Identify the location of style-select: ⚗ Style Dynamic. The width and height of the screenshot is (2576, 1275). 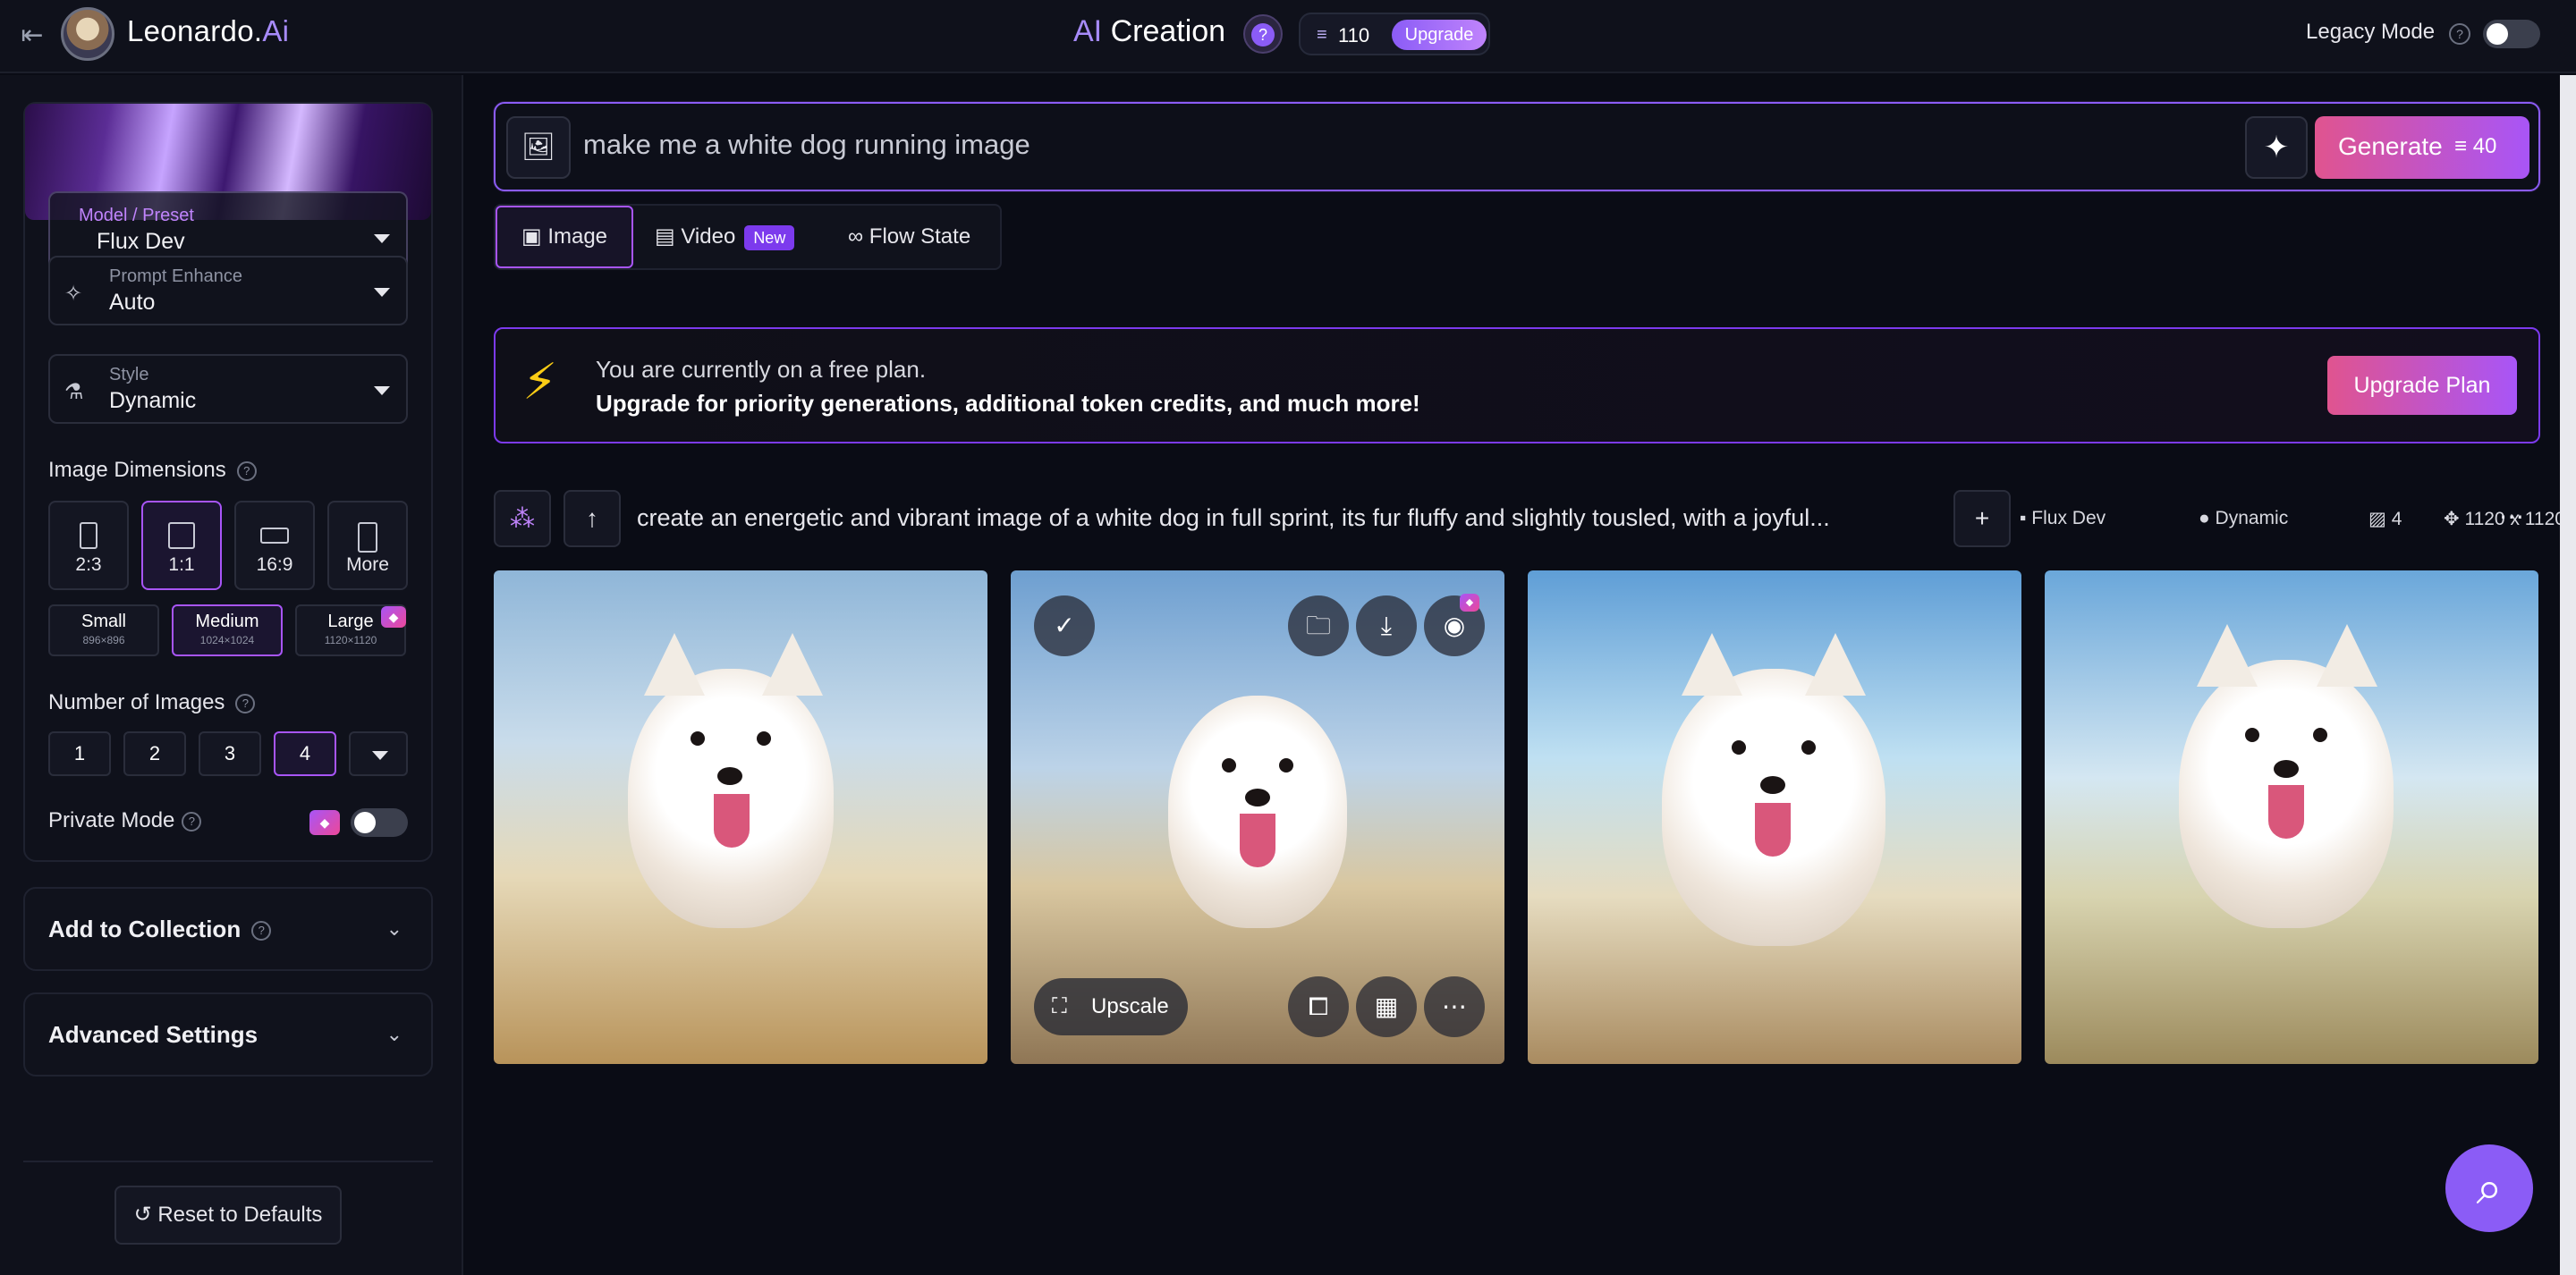
(228, 389).